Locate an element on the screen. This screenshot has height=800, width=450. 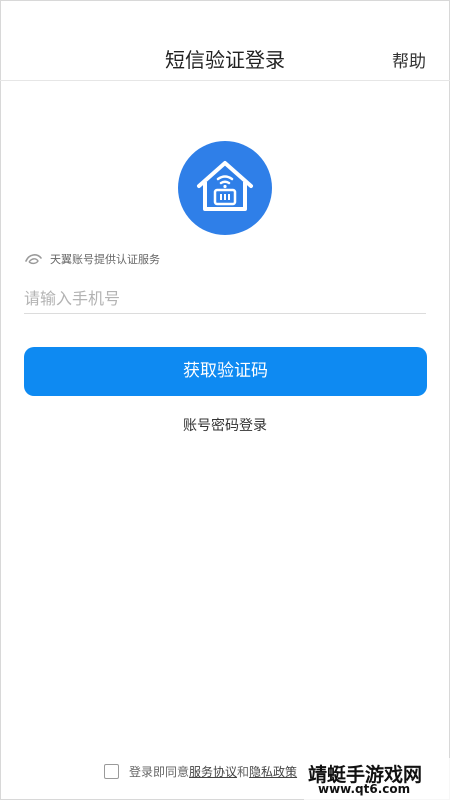
tianyi-logo-icon is located at coordinates (33, 259).